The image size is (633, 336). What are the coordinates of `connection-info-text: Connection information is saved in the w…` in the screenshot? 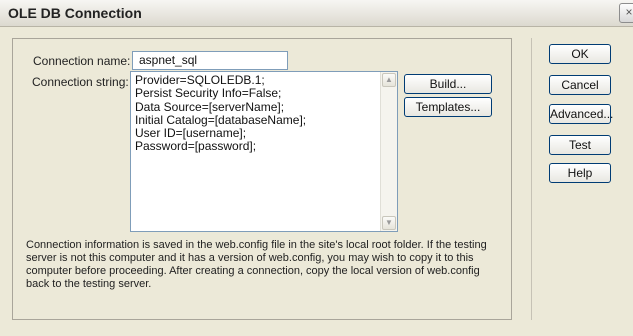 It's located at (256, 264).